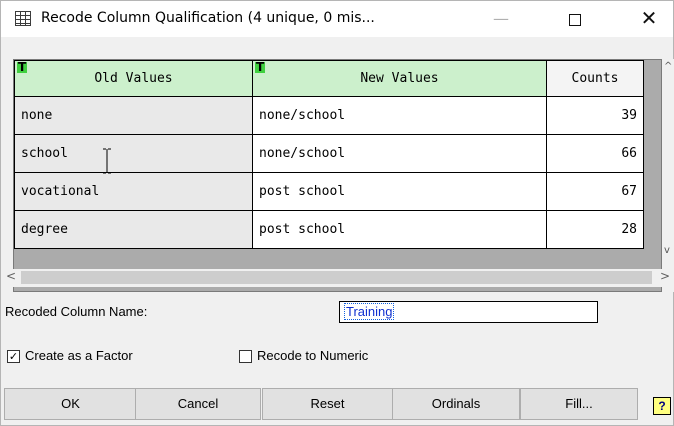  What do you see at coordinates (313, 355) in the screenshot?
I see `recode-numeric-label: Recode to Numeric` at bounding box center [313, 355].